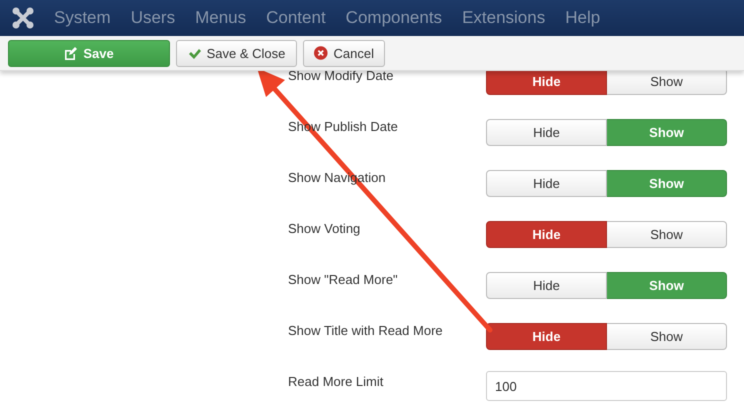 The image size is (744, 412). Describe the element at coordinates (336, 382) in the screenshot. I see `field-label: Read More Limit` at that location.